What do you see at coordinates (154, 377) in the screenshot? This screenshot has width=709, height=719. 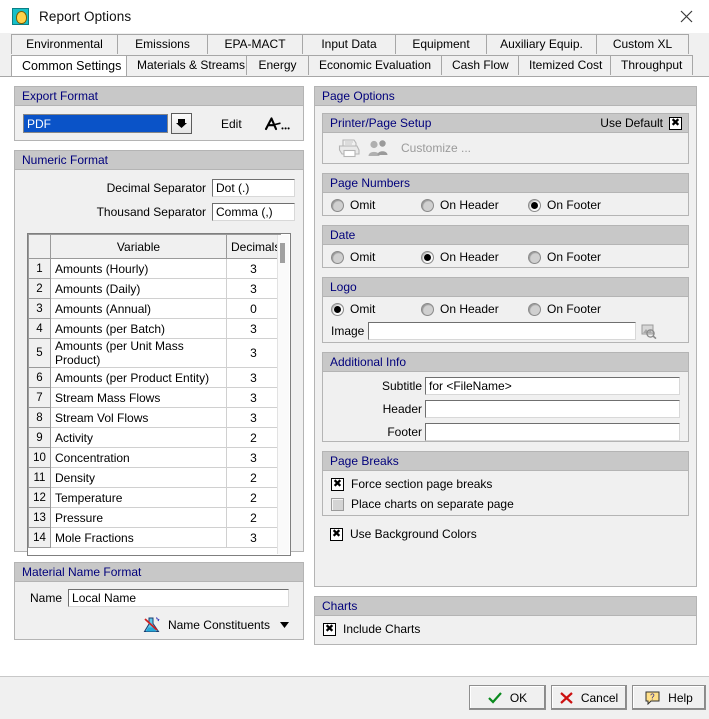 I see `table-row: 6 Amounts (per Product Entity) 3` at bounding box center [154, 377].